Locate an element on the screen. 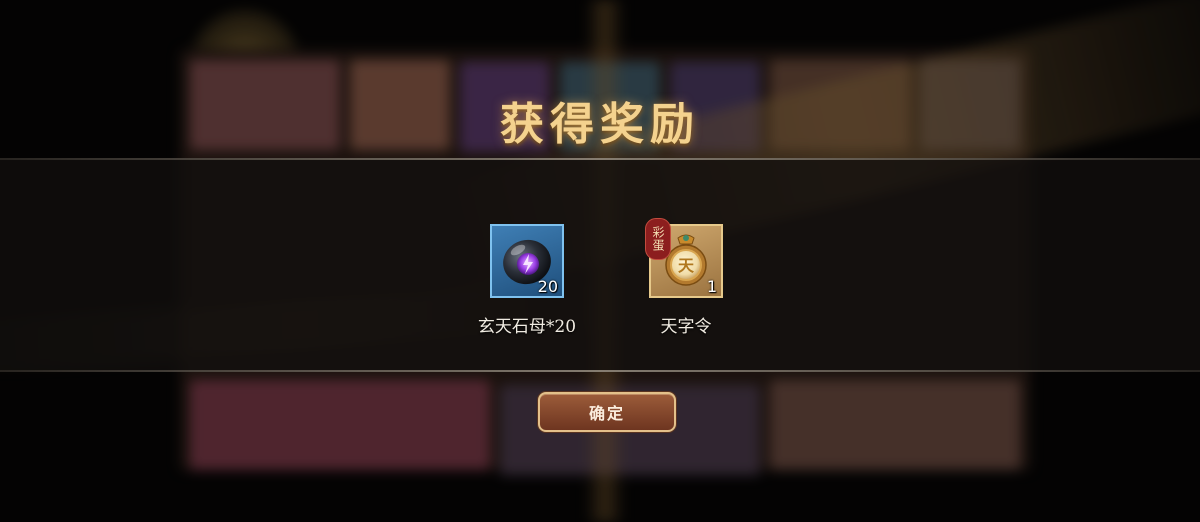 This screenshot has width=1200, height=522. easter-egg-tag-label: 彩蛋 is located at coordinates (658, 239).